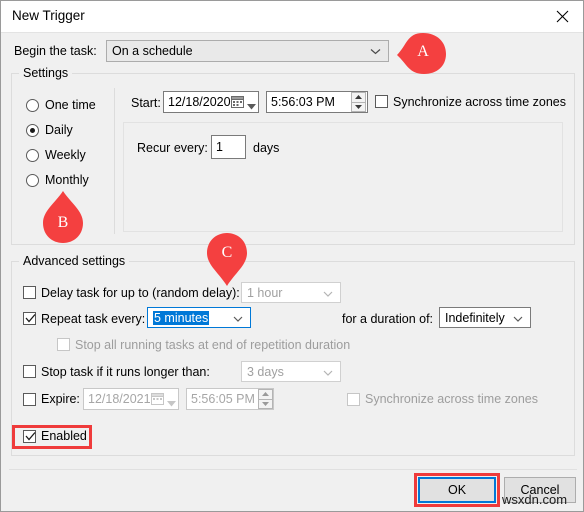  What do you see at coordinates (251, 106) in the screenshot?
I see `start-date-chevron-down-icon` at bounding box center [251, 106].